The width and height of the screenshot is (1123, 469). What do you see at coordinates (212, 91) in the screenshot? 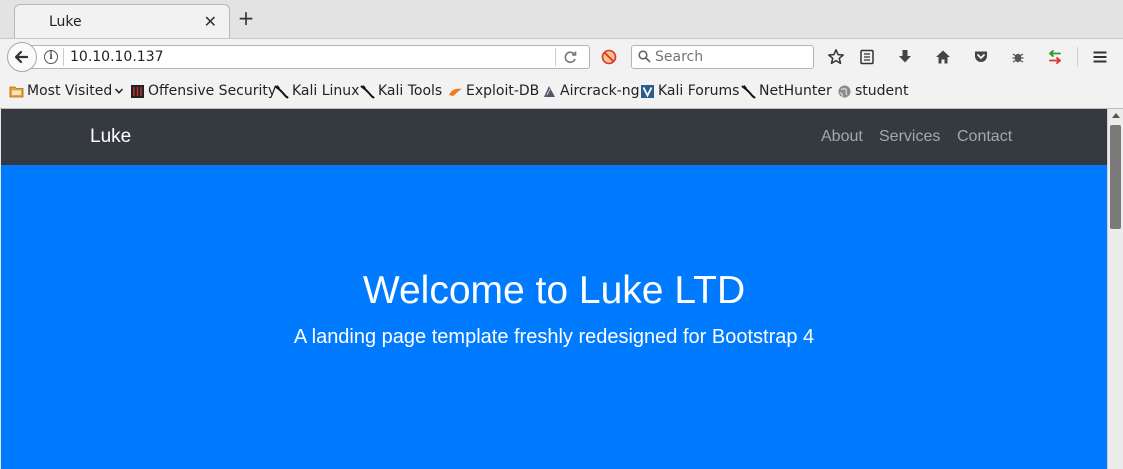
I see `bookmark-label: Offensive Security` at bounding box center [212, 91].